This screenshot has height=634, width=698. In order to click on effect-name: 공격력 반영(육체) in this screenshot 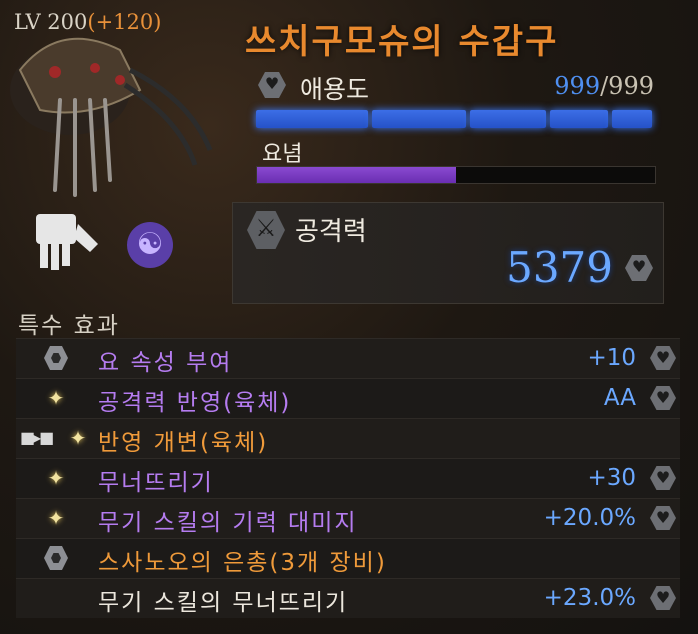, I will do `click(195, 403)`.